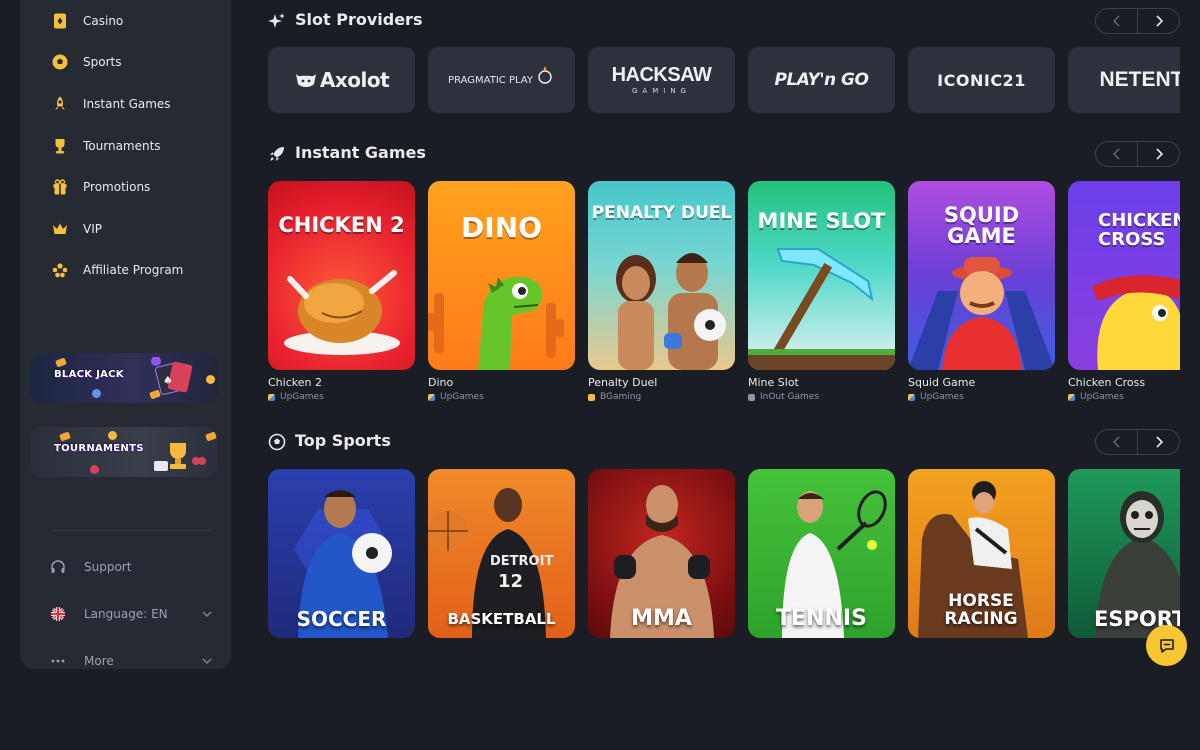 The height and width of the screenshot is (750, 1200). Describe the element at coordinates (821, 221) in the screenshot. I see `thumb-title: MINE SLOT` at that location.